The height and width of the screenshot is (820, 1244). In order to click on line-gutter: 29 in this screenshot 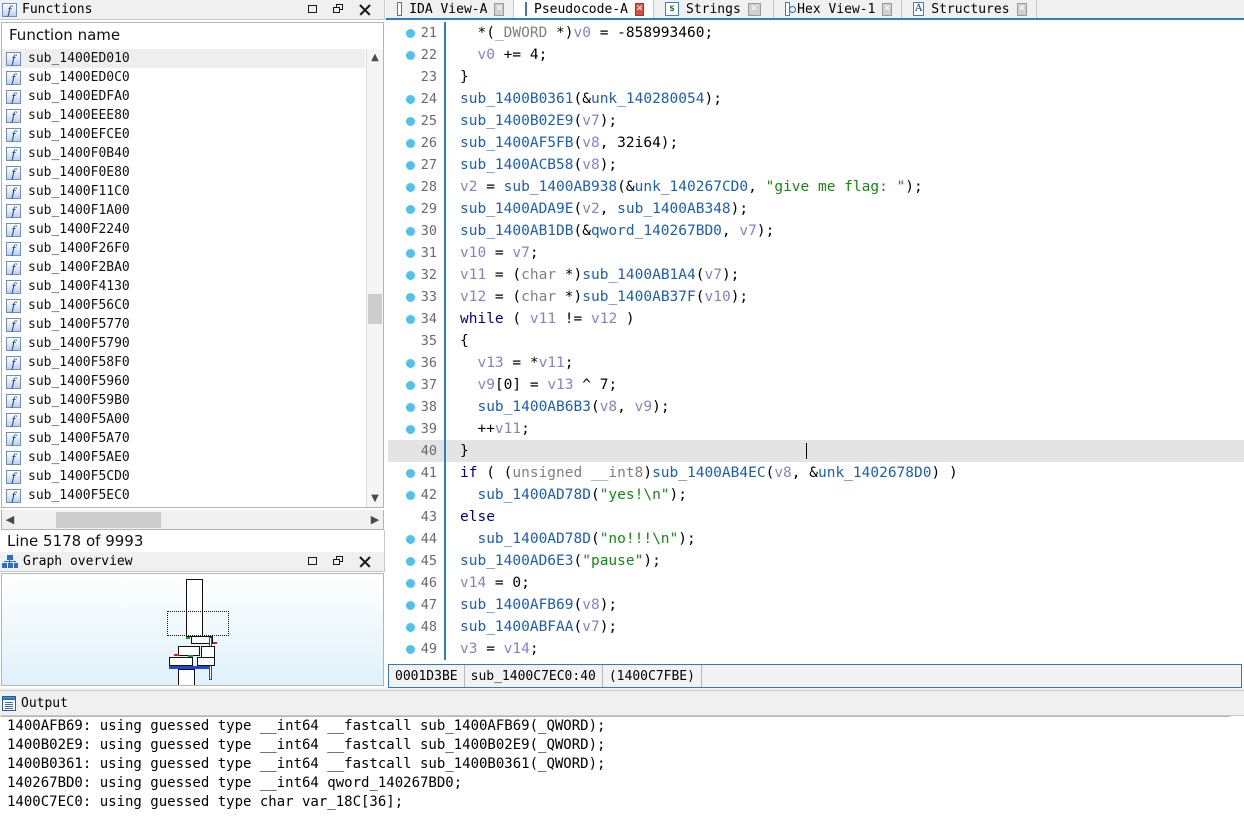, I will do `click(416, 209)`.